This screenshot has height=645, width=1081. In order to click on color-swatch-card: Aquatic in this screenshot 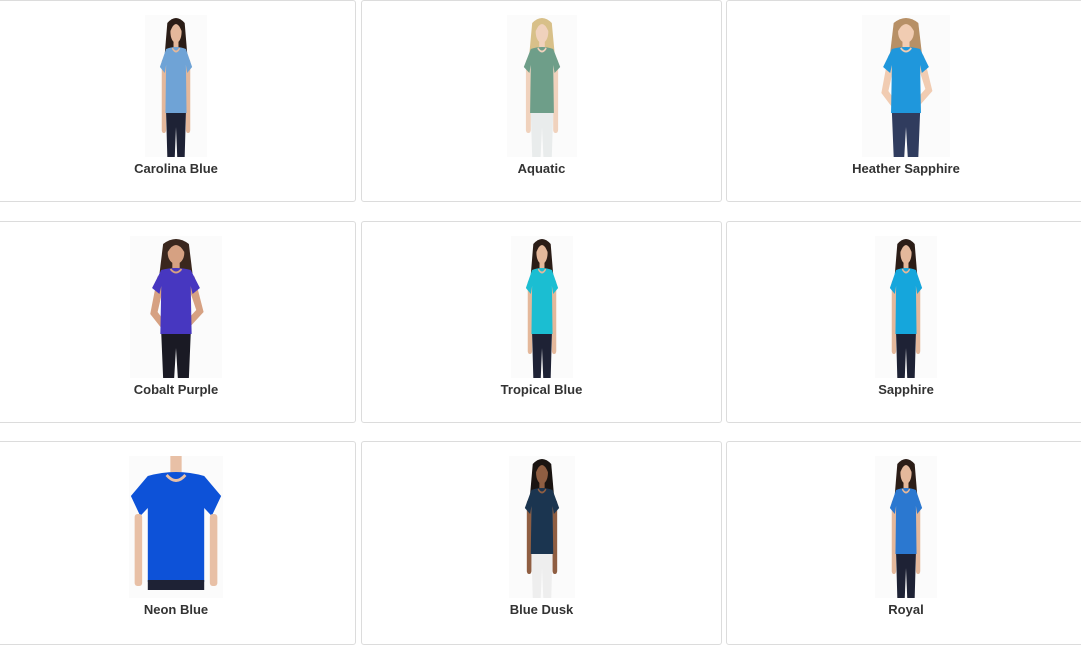, I will do `click(541, 101)`.